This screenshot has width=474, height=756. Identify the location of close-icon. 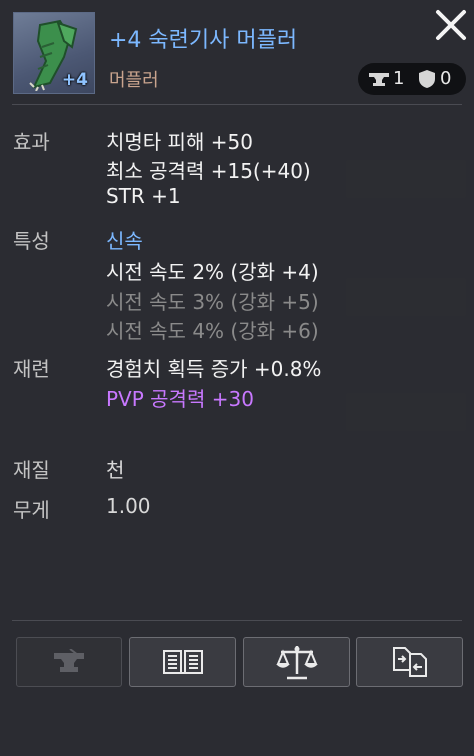
(451, 25).